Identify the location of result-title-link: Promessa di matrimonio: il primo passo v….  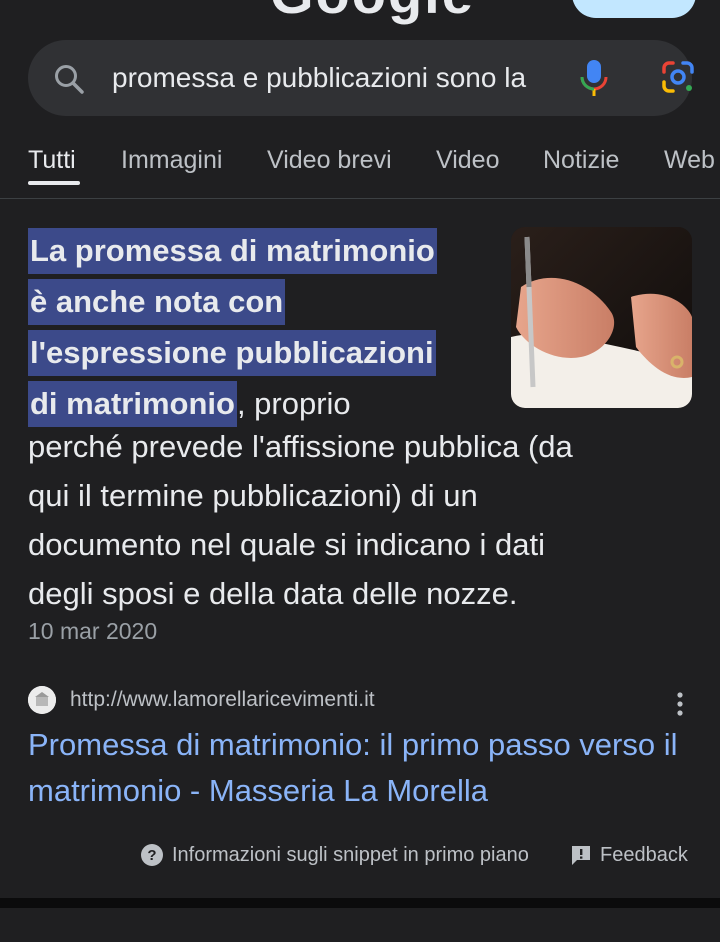
(358, 768).